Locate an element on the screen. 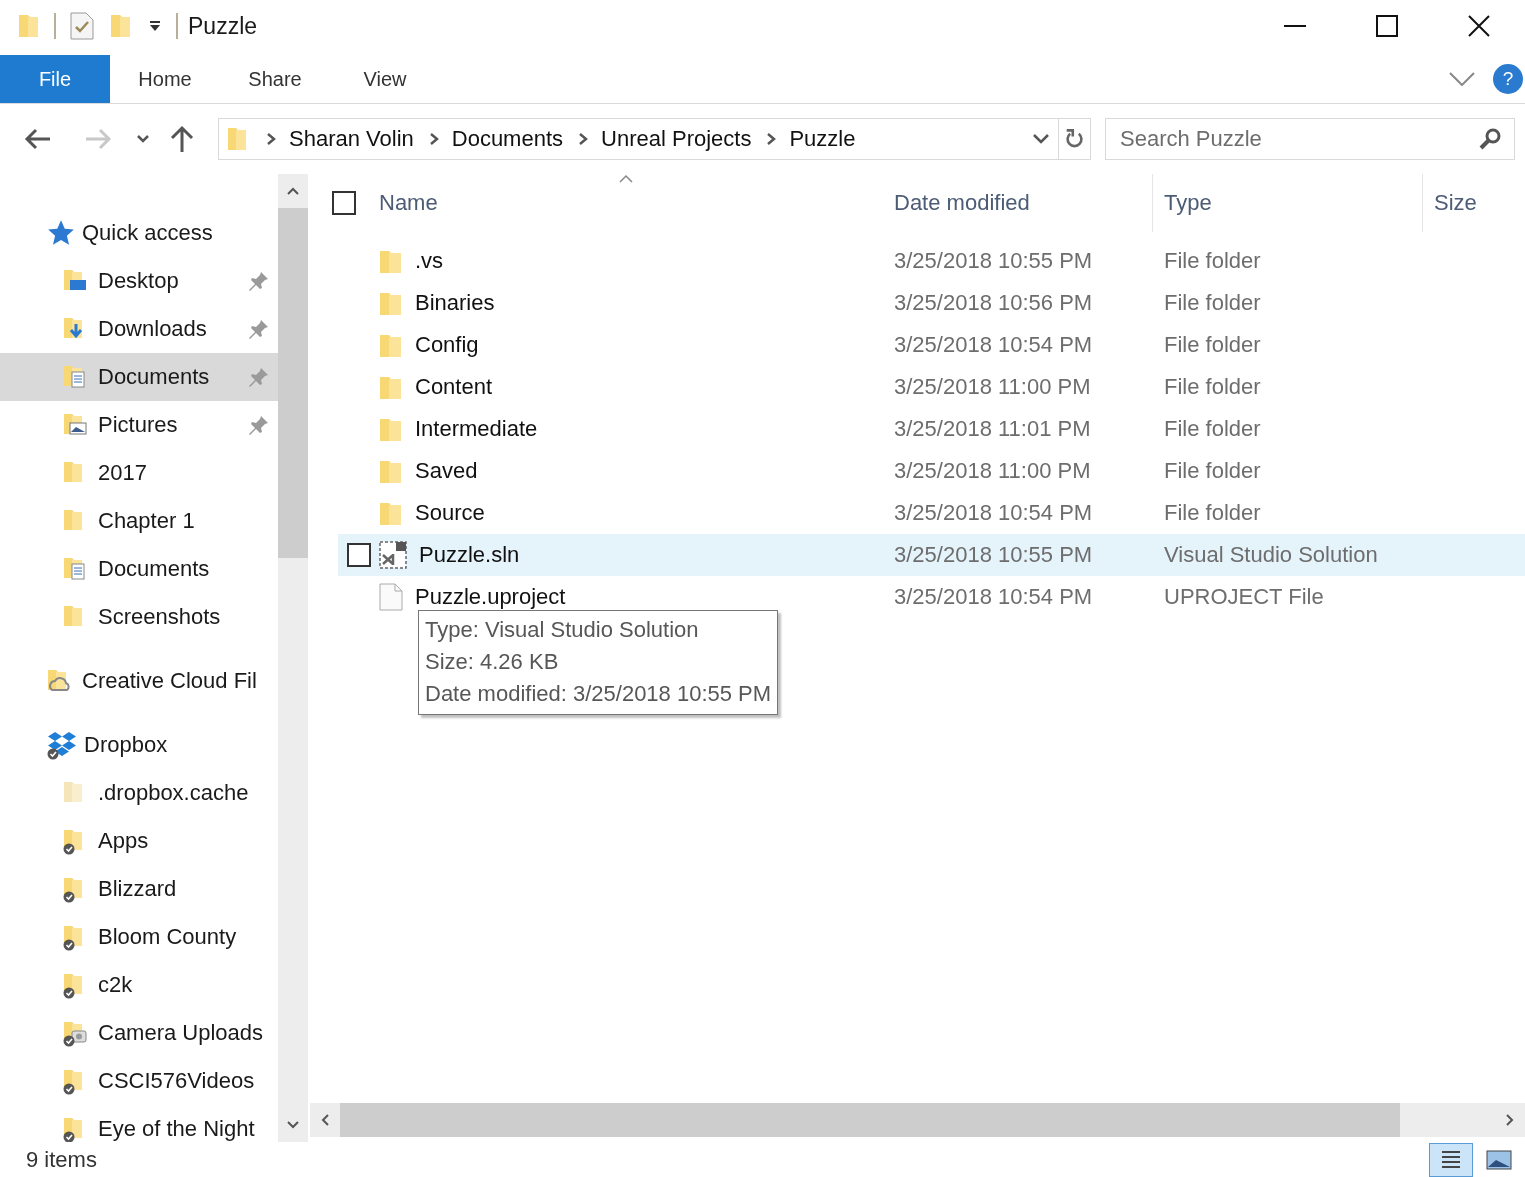 This screenshot has width=1525, height=1177. close-icon is located at coordinates (1479, 26).